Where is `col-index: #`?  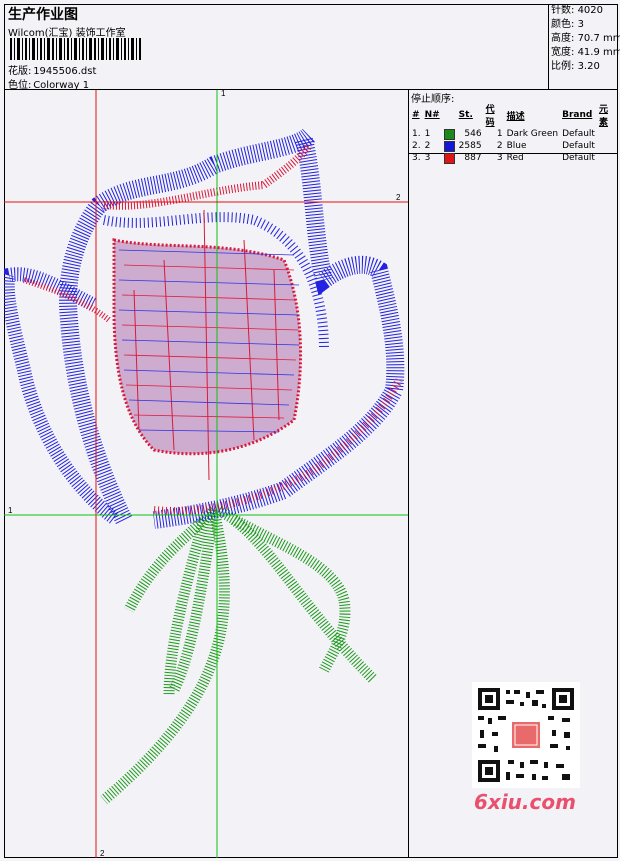
col-index: # is located at coordinates (416, 115).